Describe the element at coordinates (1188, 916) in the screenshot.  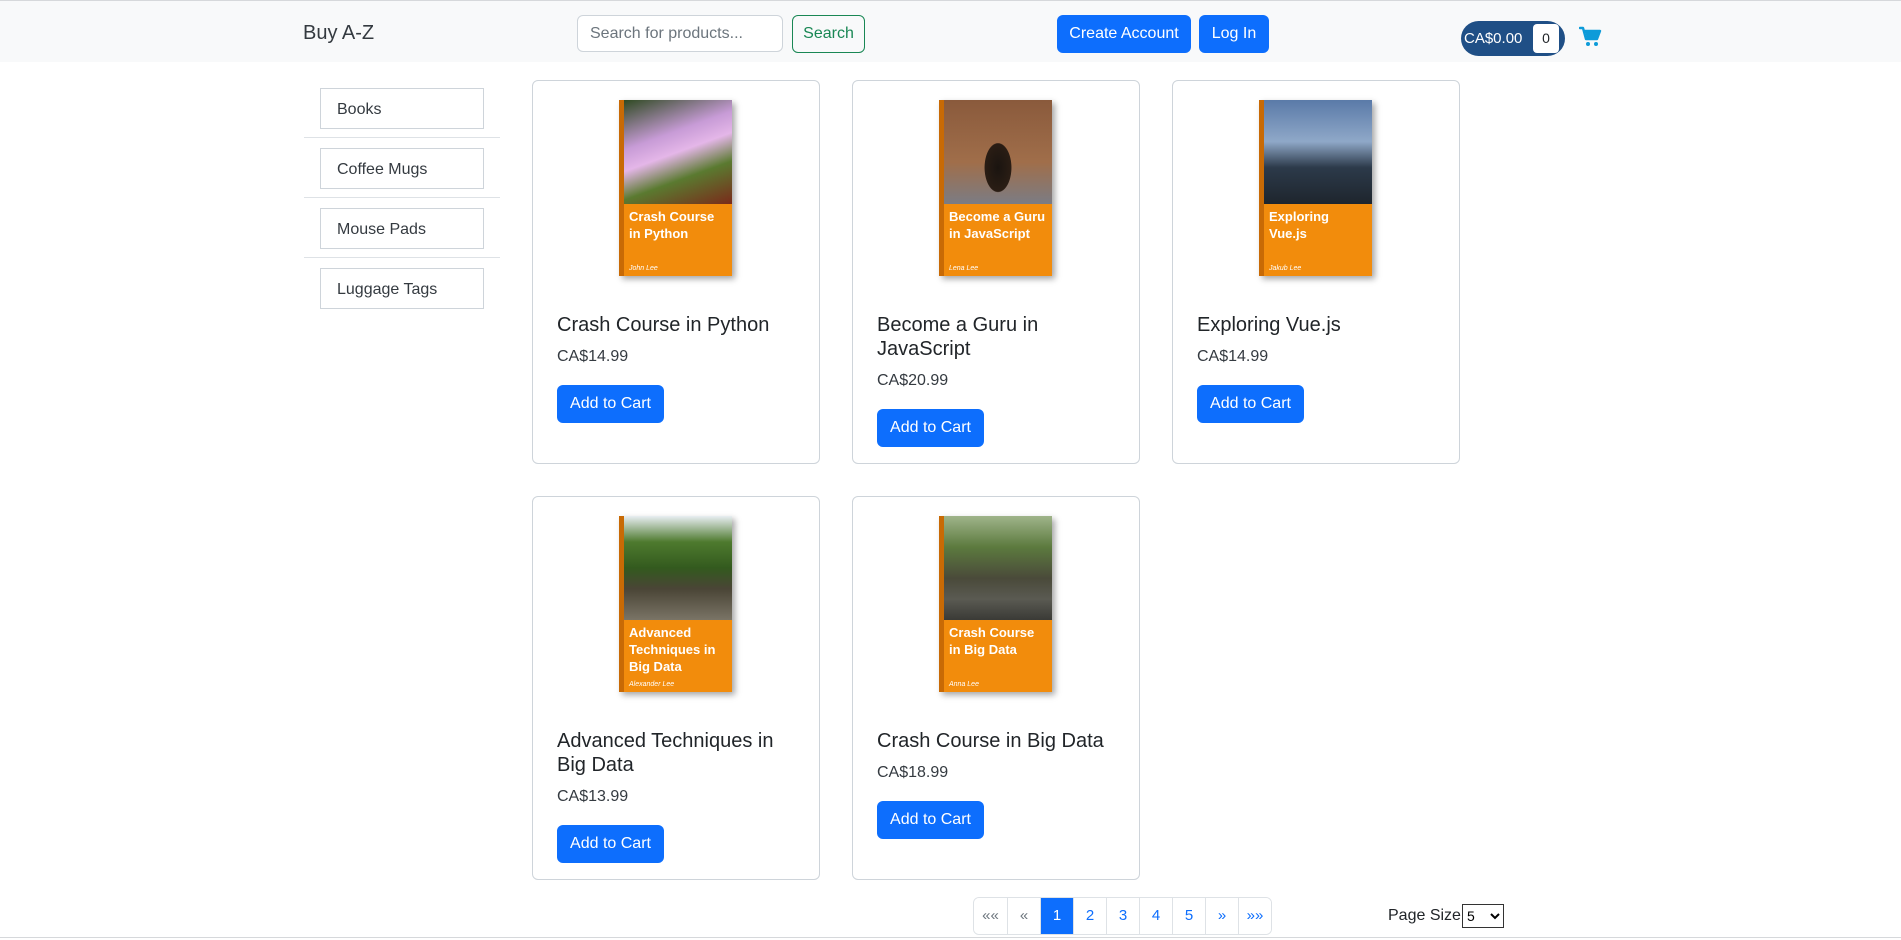
I see `page-5-button: 5` at that location.